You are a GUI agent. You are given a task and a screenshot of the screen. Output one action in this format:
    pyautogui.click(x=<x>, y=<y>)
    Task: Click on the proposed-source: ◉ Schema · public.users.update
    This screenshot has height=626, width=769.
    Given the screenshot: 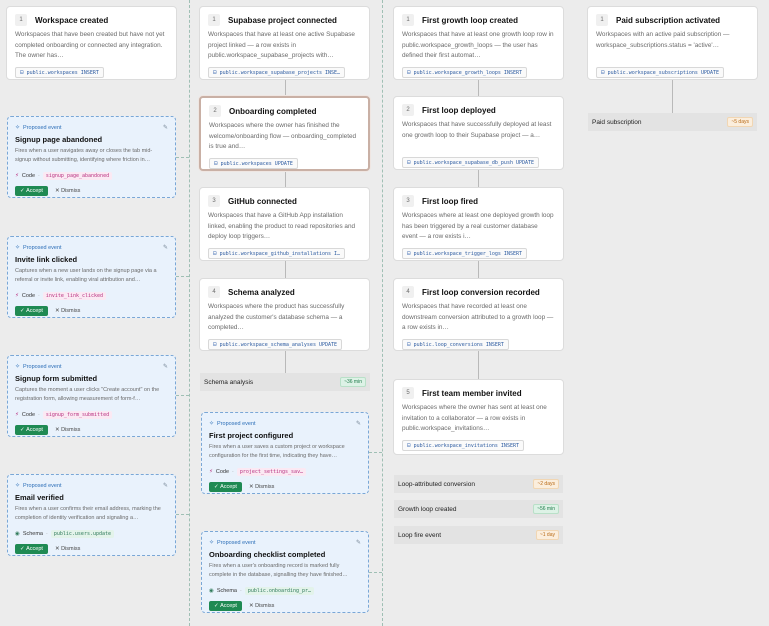 What is the action you would take?
    pyautogui.click(x=91, y=533)
    